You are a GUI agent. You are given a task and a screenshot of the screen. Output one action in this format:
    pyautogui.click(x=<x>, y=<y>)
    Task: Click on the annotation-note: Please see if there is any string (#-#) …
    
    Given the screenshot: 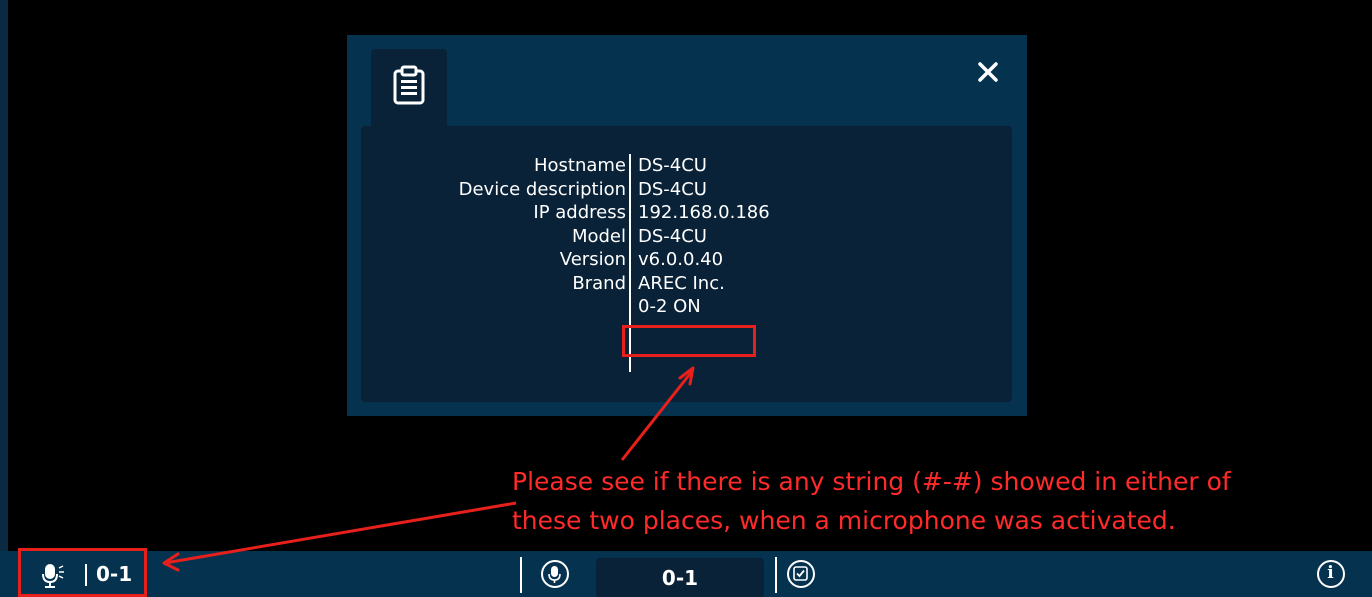 What is the action you would take?
    pyautogui.click(x=932, y=501)
    